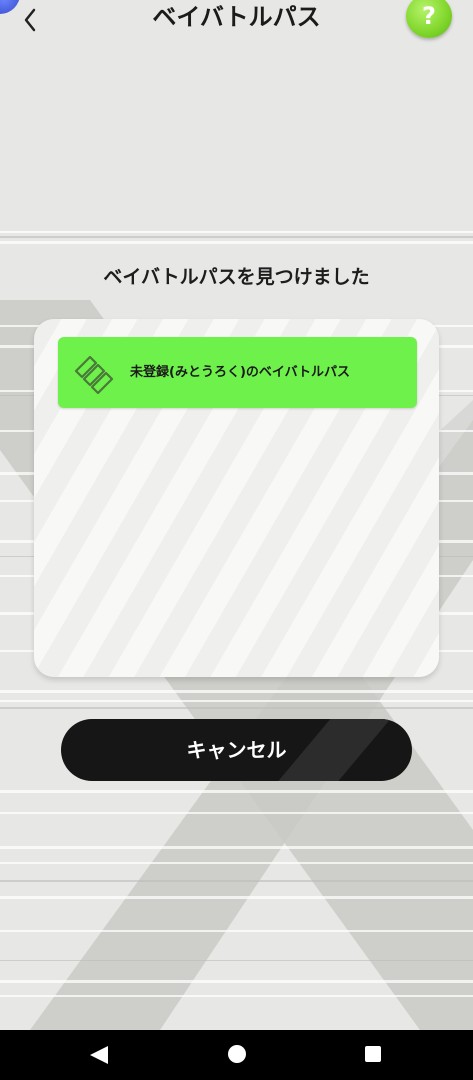  I want to click on cancel-button: キャンセル, so click(236, 750).